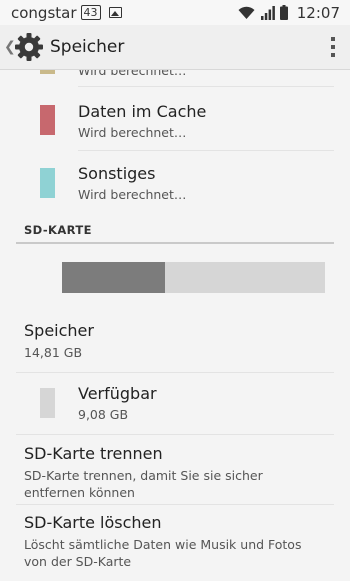 This screenshot has width=350, height=581. I want to click on item-subtitle: 14,81 GB, so click(53, 352).